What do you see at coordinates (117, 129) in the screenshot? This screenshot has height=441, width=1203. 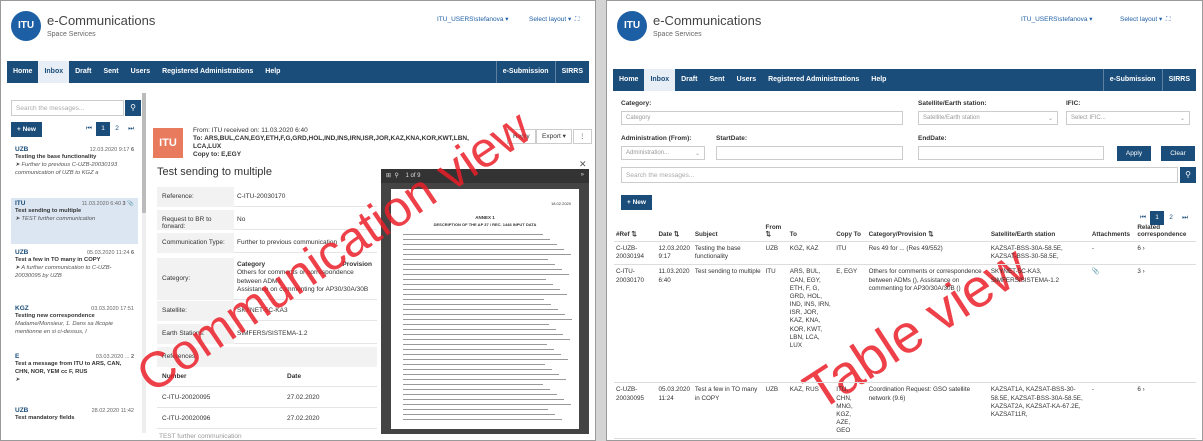 I see `page-2: 2` at bounding box center [117, 129].